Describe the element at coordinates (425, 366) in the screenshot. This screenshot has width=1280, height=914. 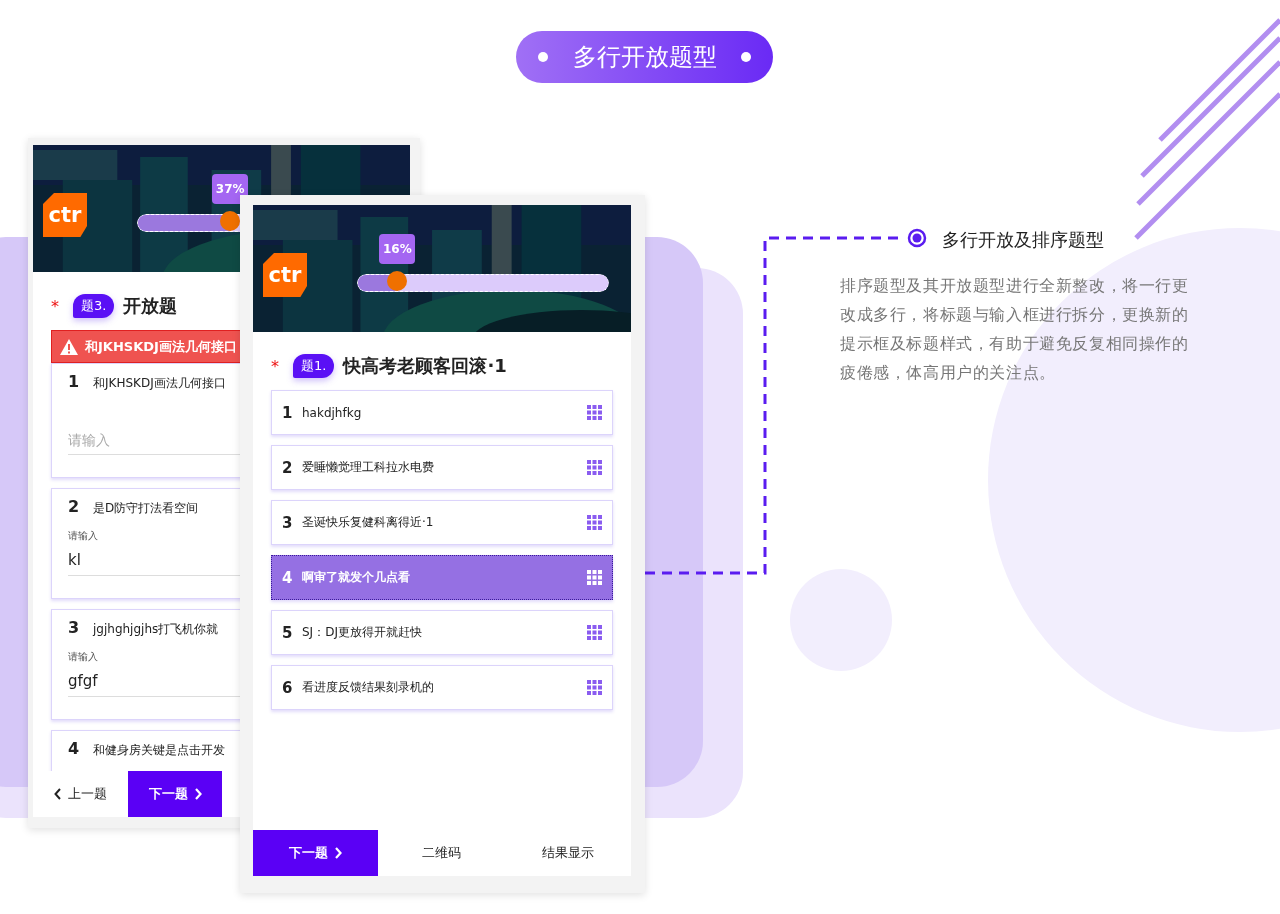
I see `question-title: 快高考老顾客回滚·1` at that location.